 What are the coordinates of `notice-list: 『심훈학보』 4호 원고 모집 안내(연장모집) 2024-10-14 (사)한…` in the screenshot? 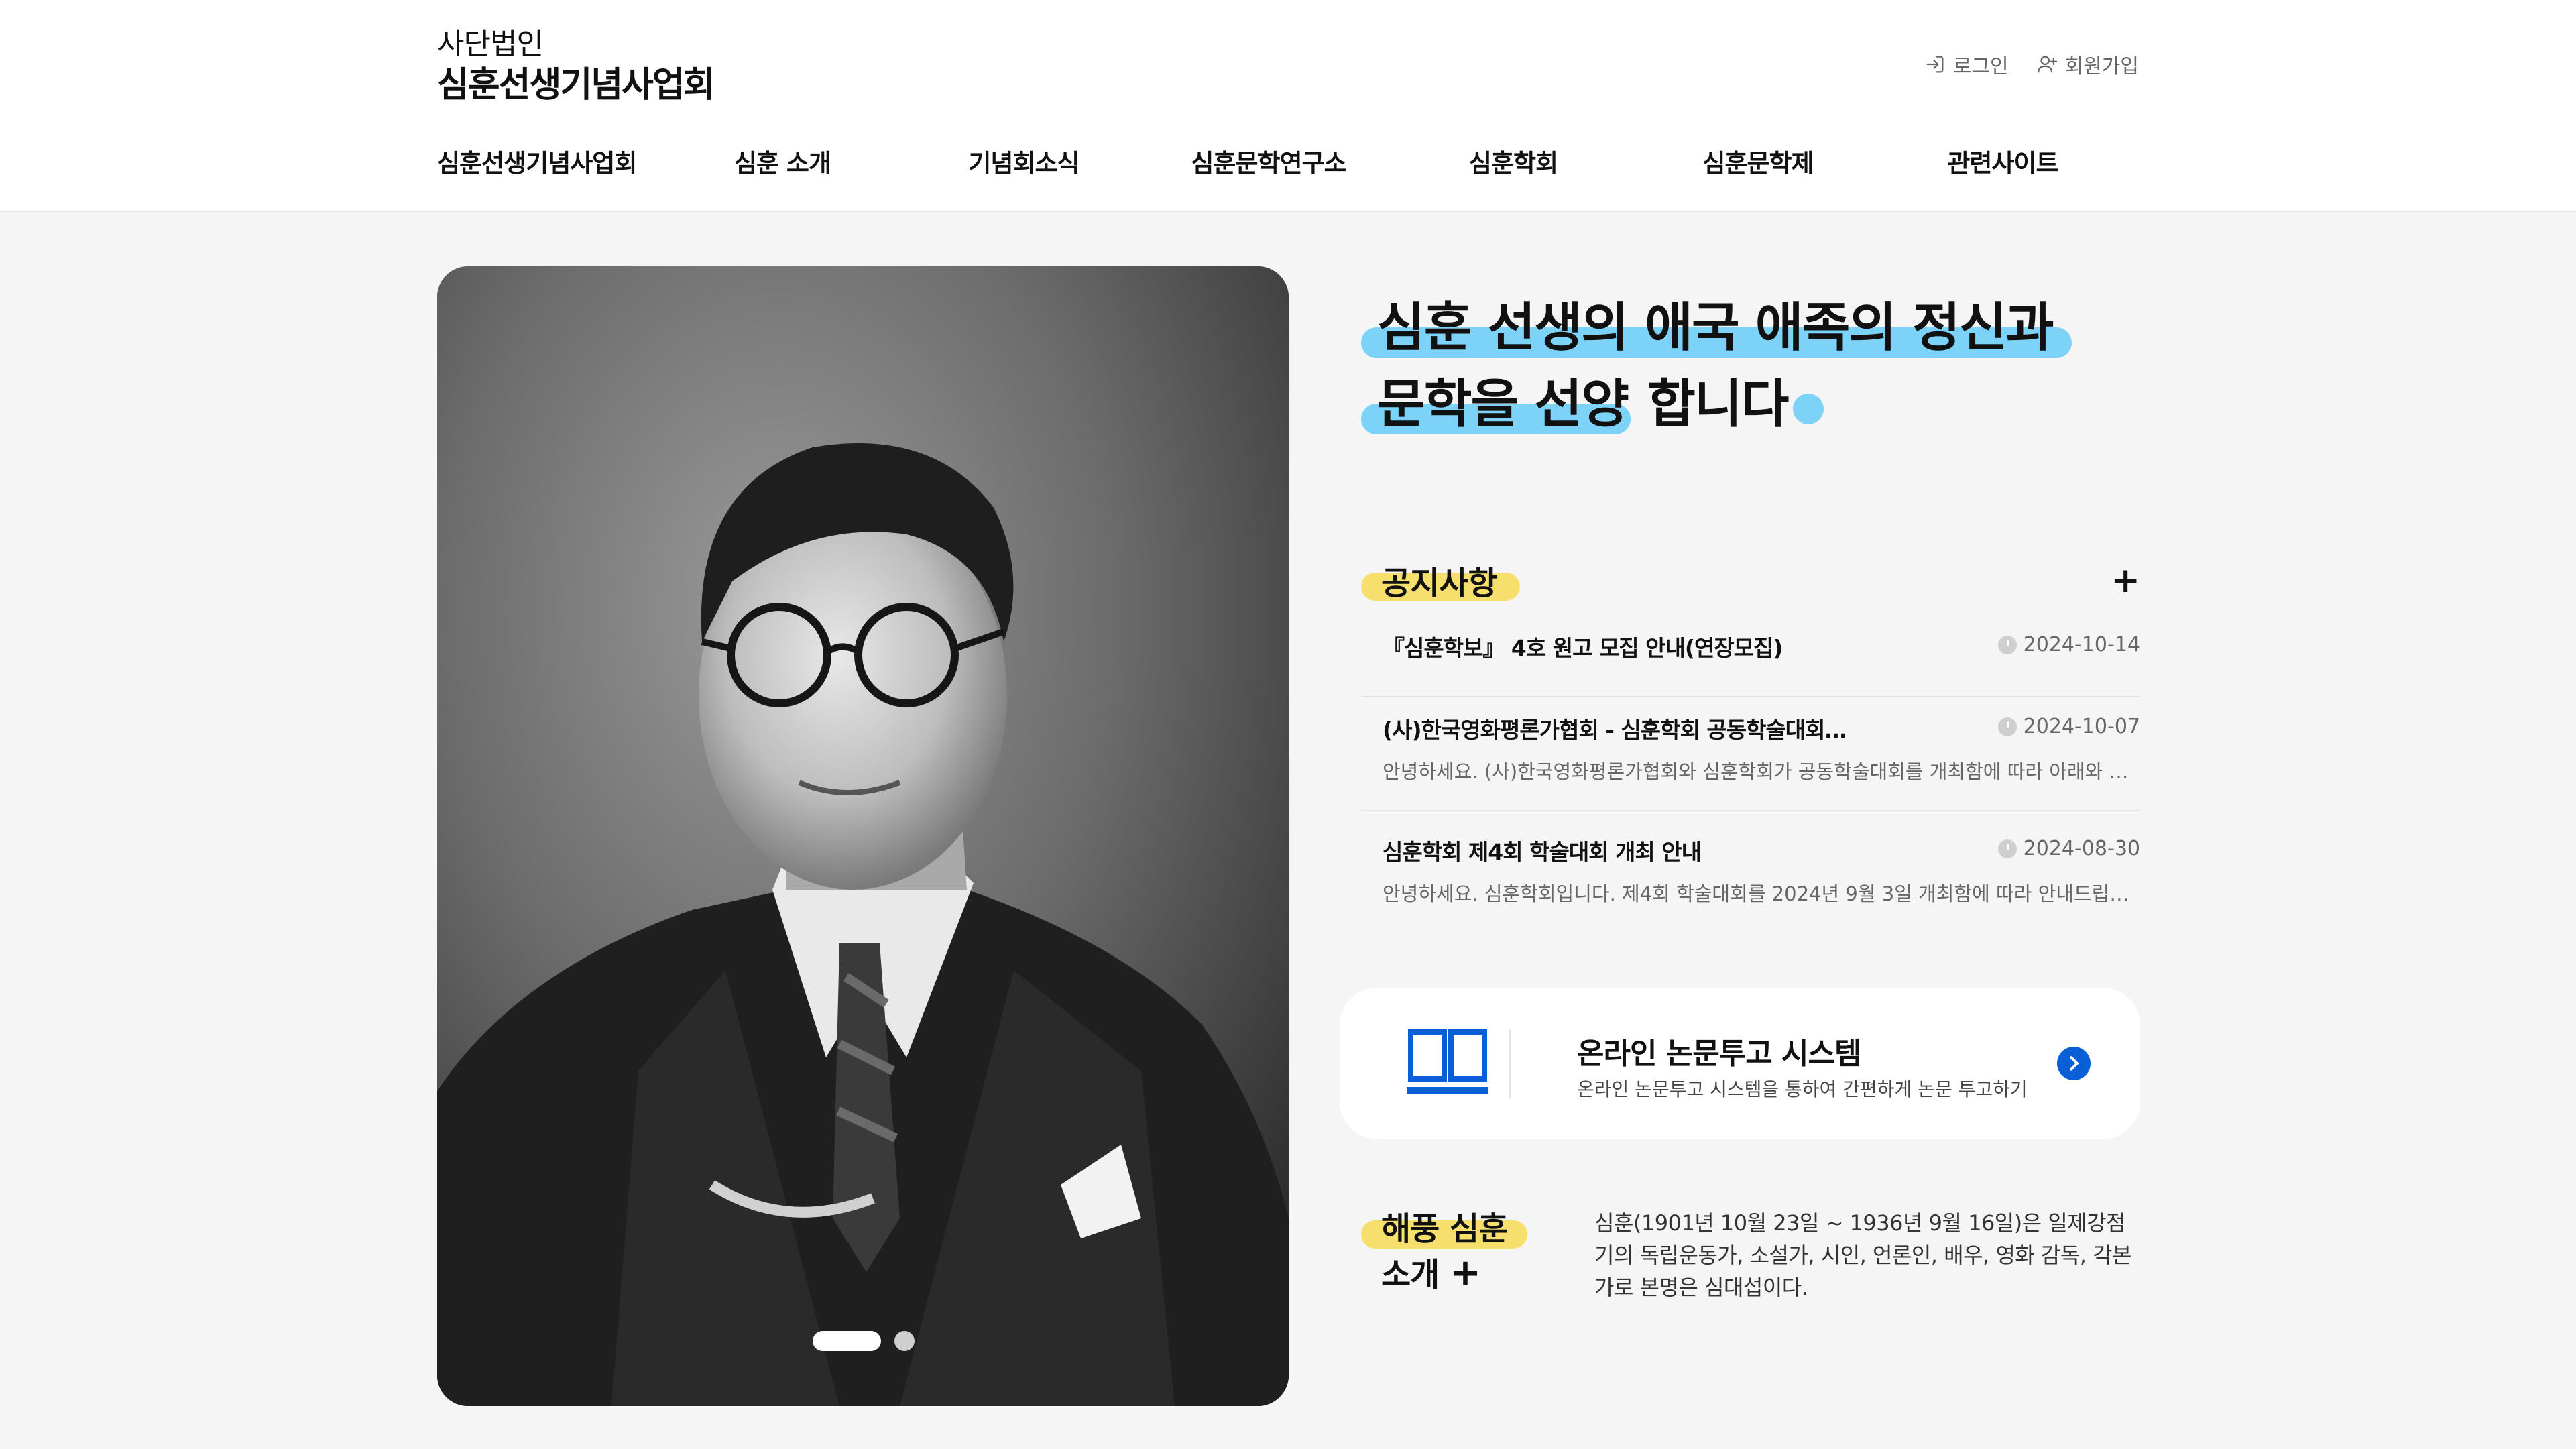 It's located at (1750, 771).